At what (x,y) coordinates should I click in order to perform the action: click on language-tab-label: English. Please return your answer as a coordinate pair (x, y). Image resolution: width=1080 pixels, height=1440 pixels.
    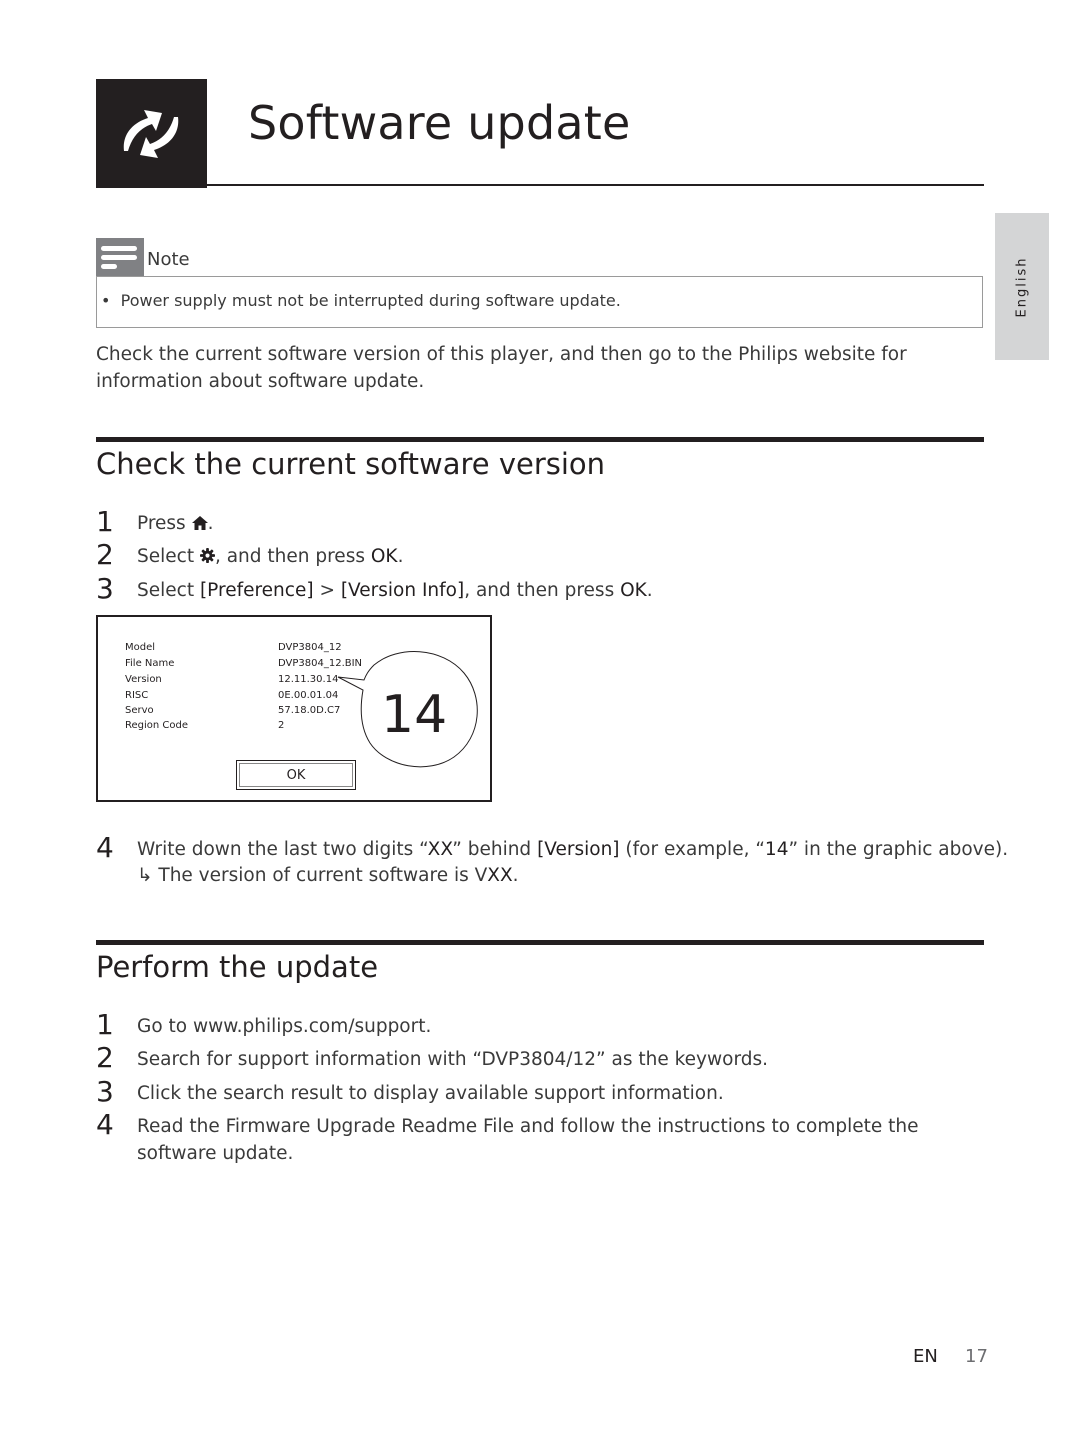
    Looking at the image, I should click on (1022, 286).